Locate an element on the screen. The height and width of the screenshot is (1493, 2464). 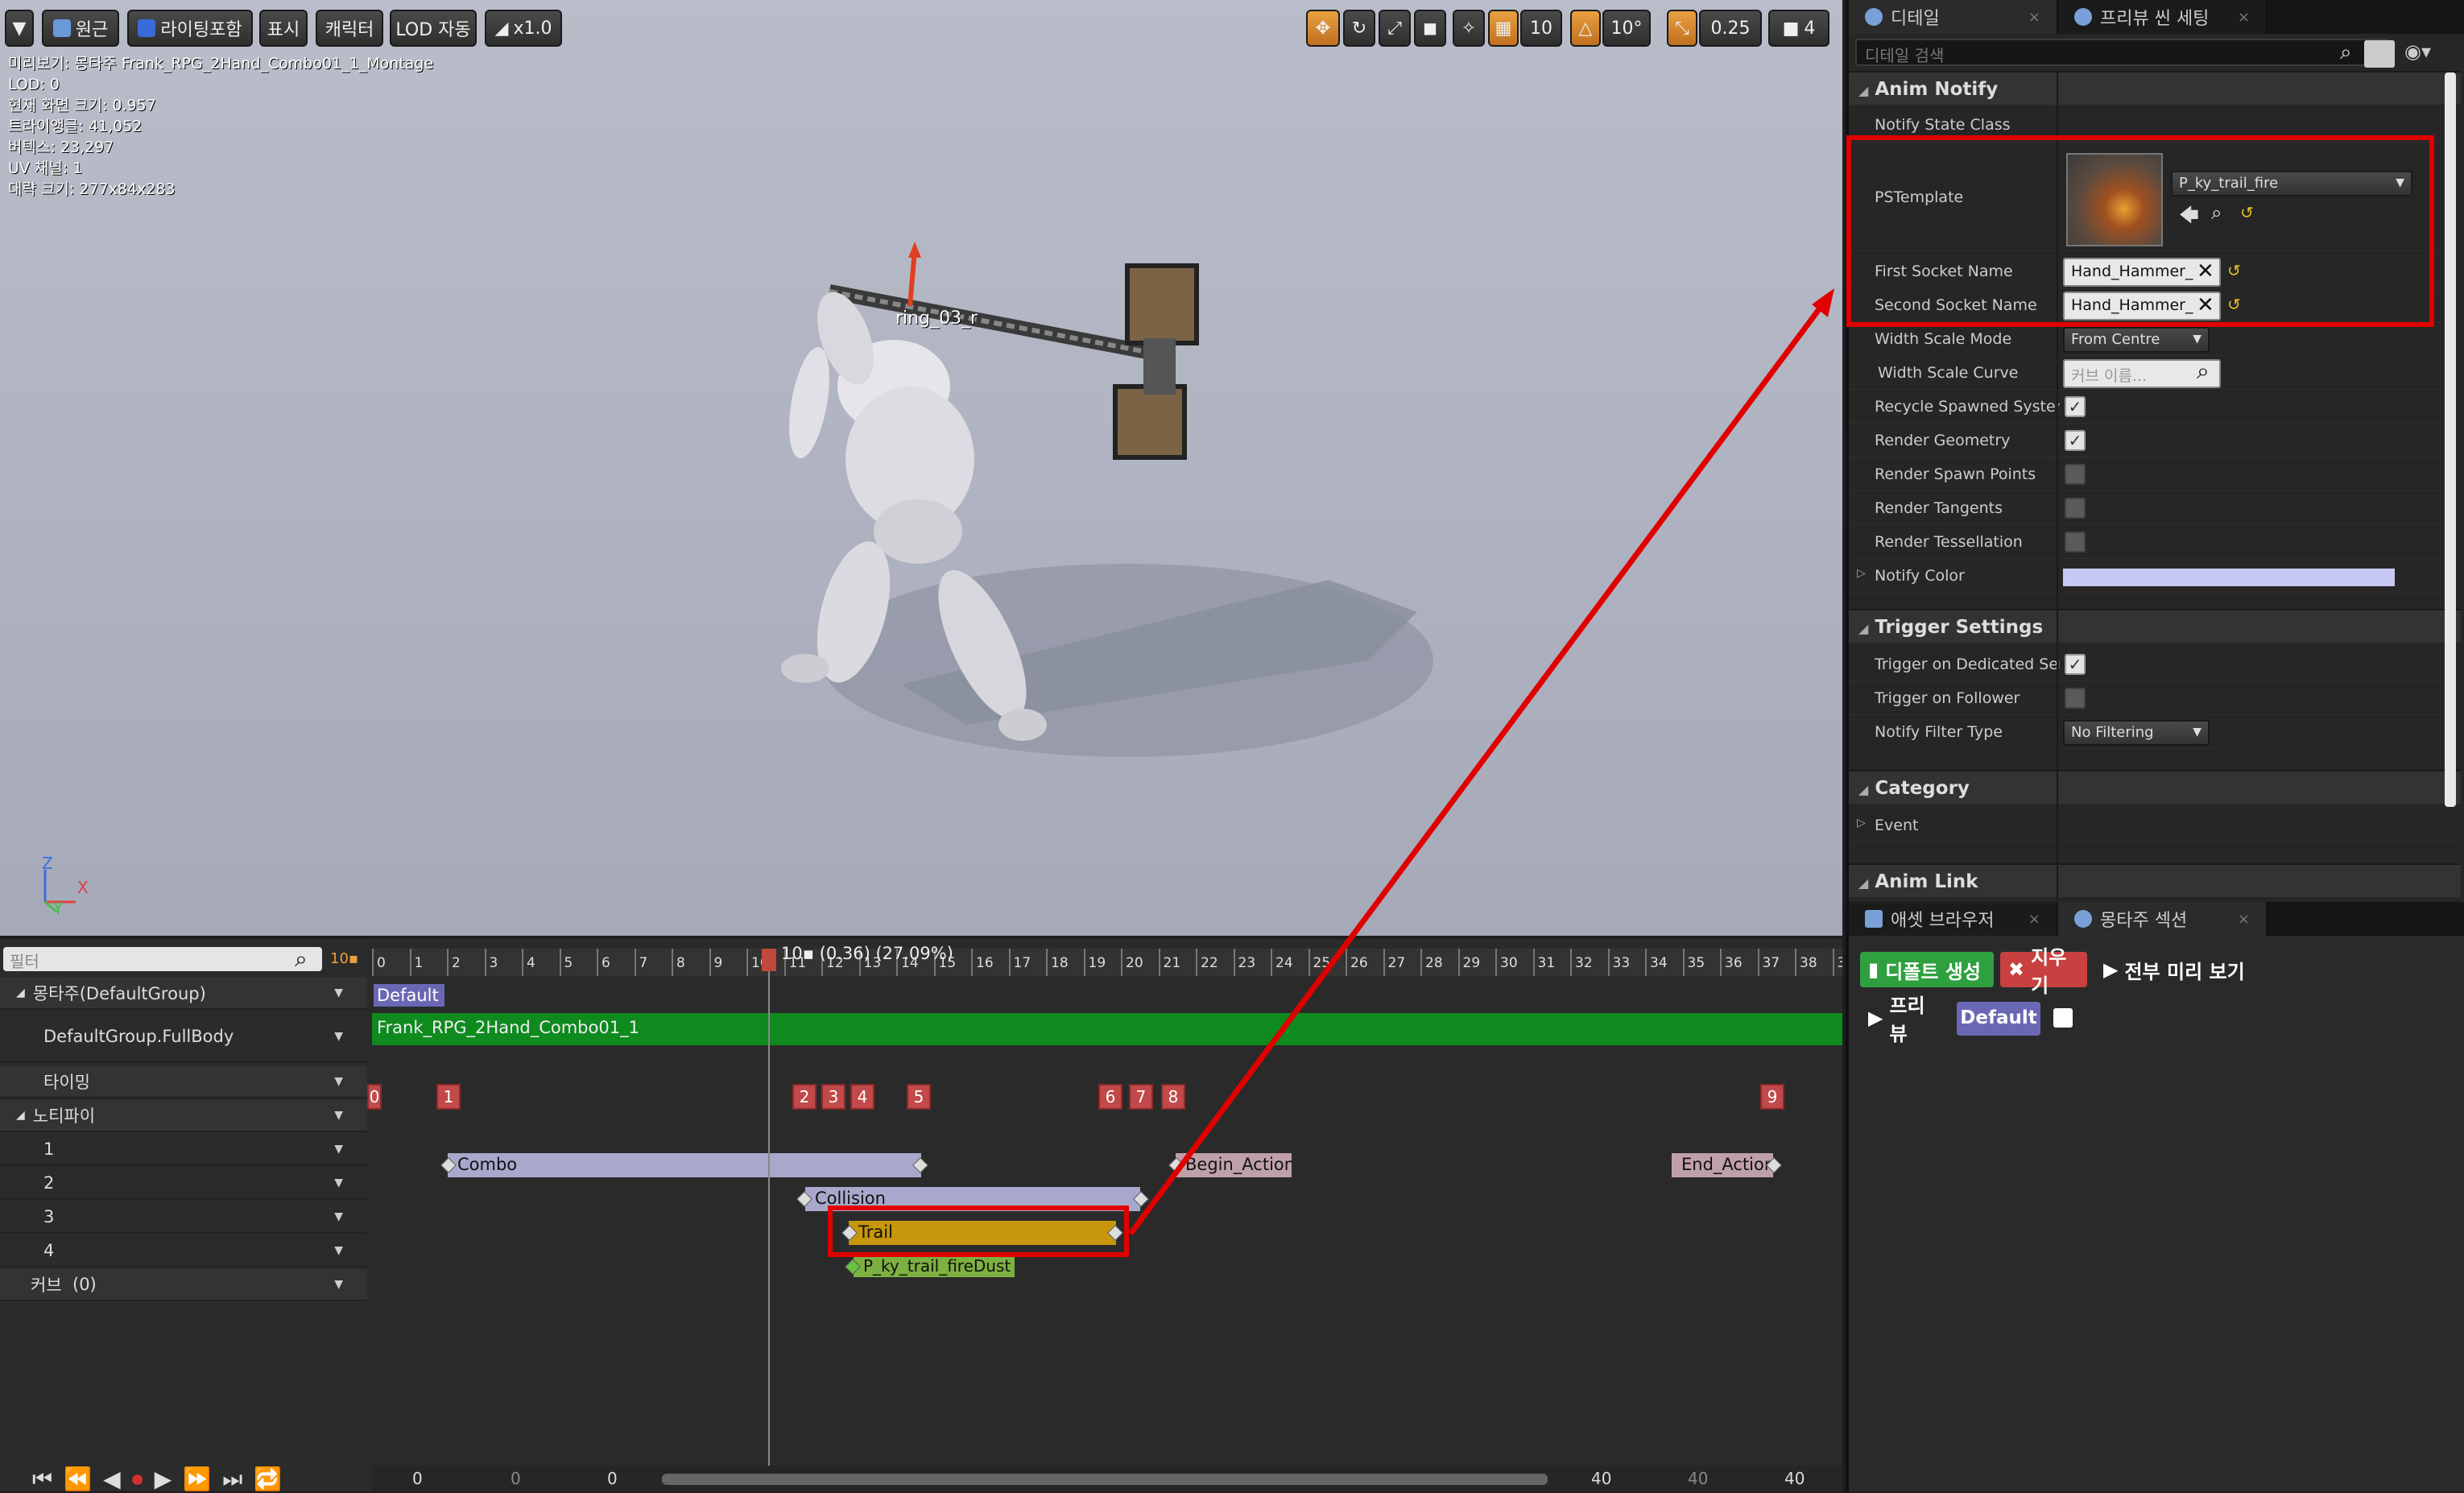
loop-icon: 🔁 is located at coordinates (268, 1479).